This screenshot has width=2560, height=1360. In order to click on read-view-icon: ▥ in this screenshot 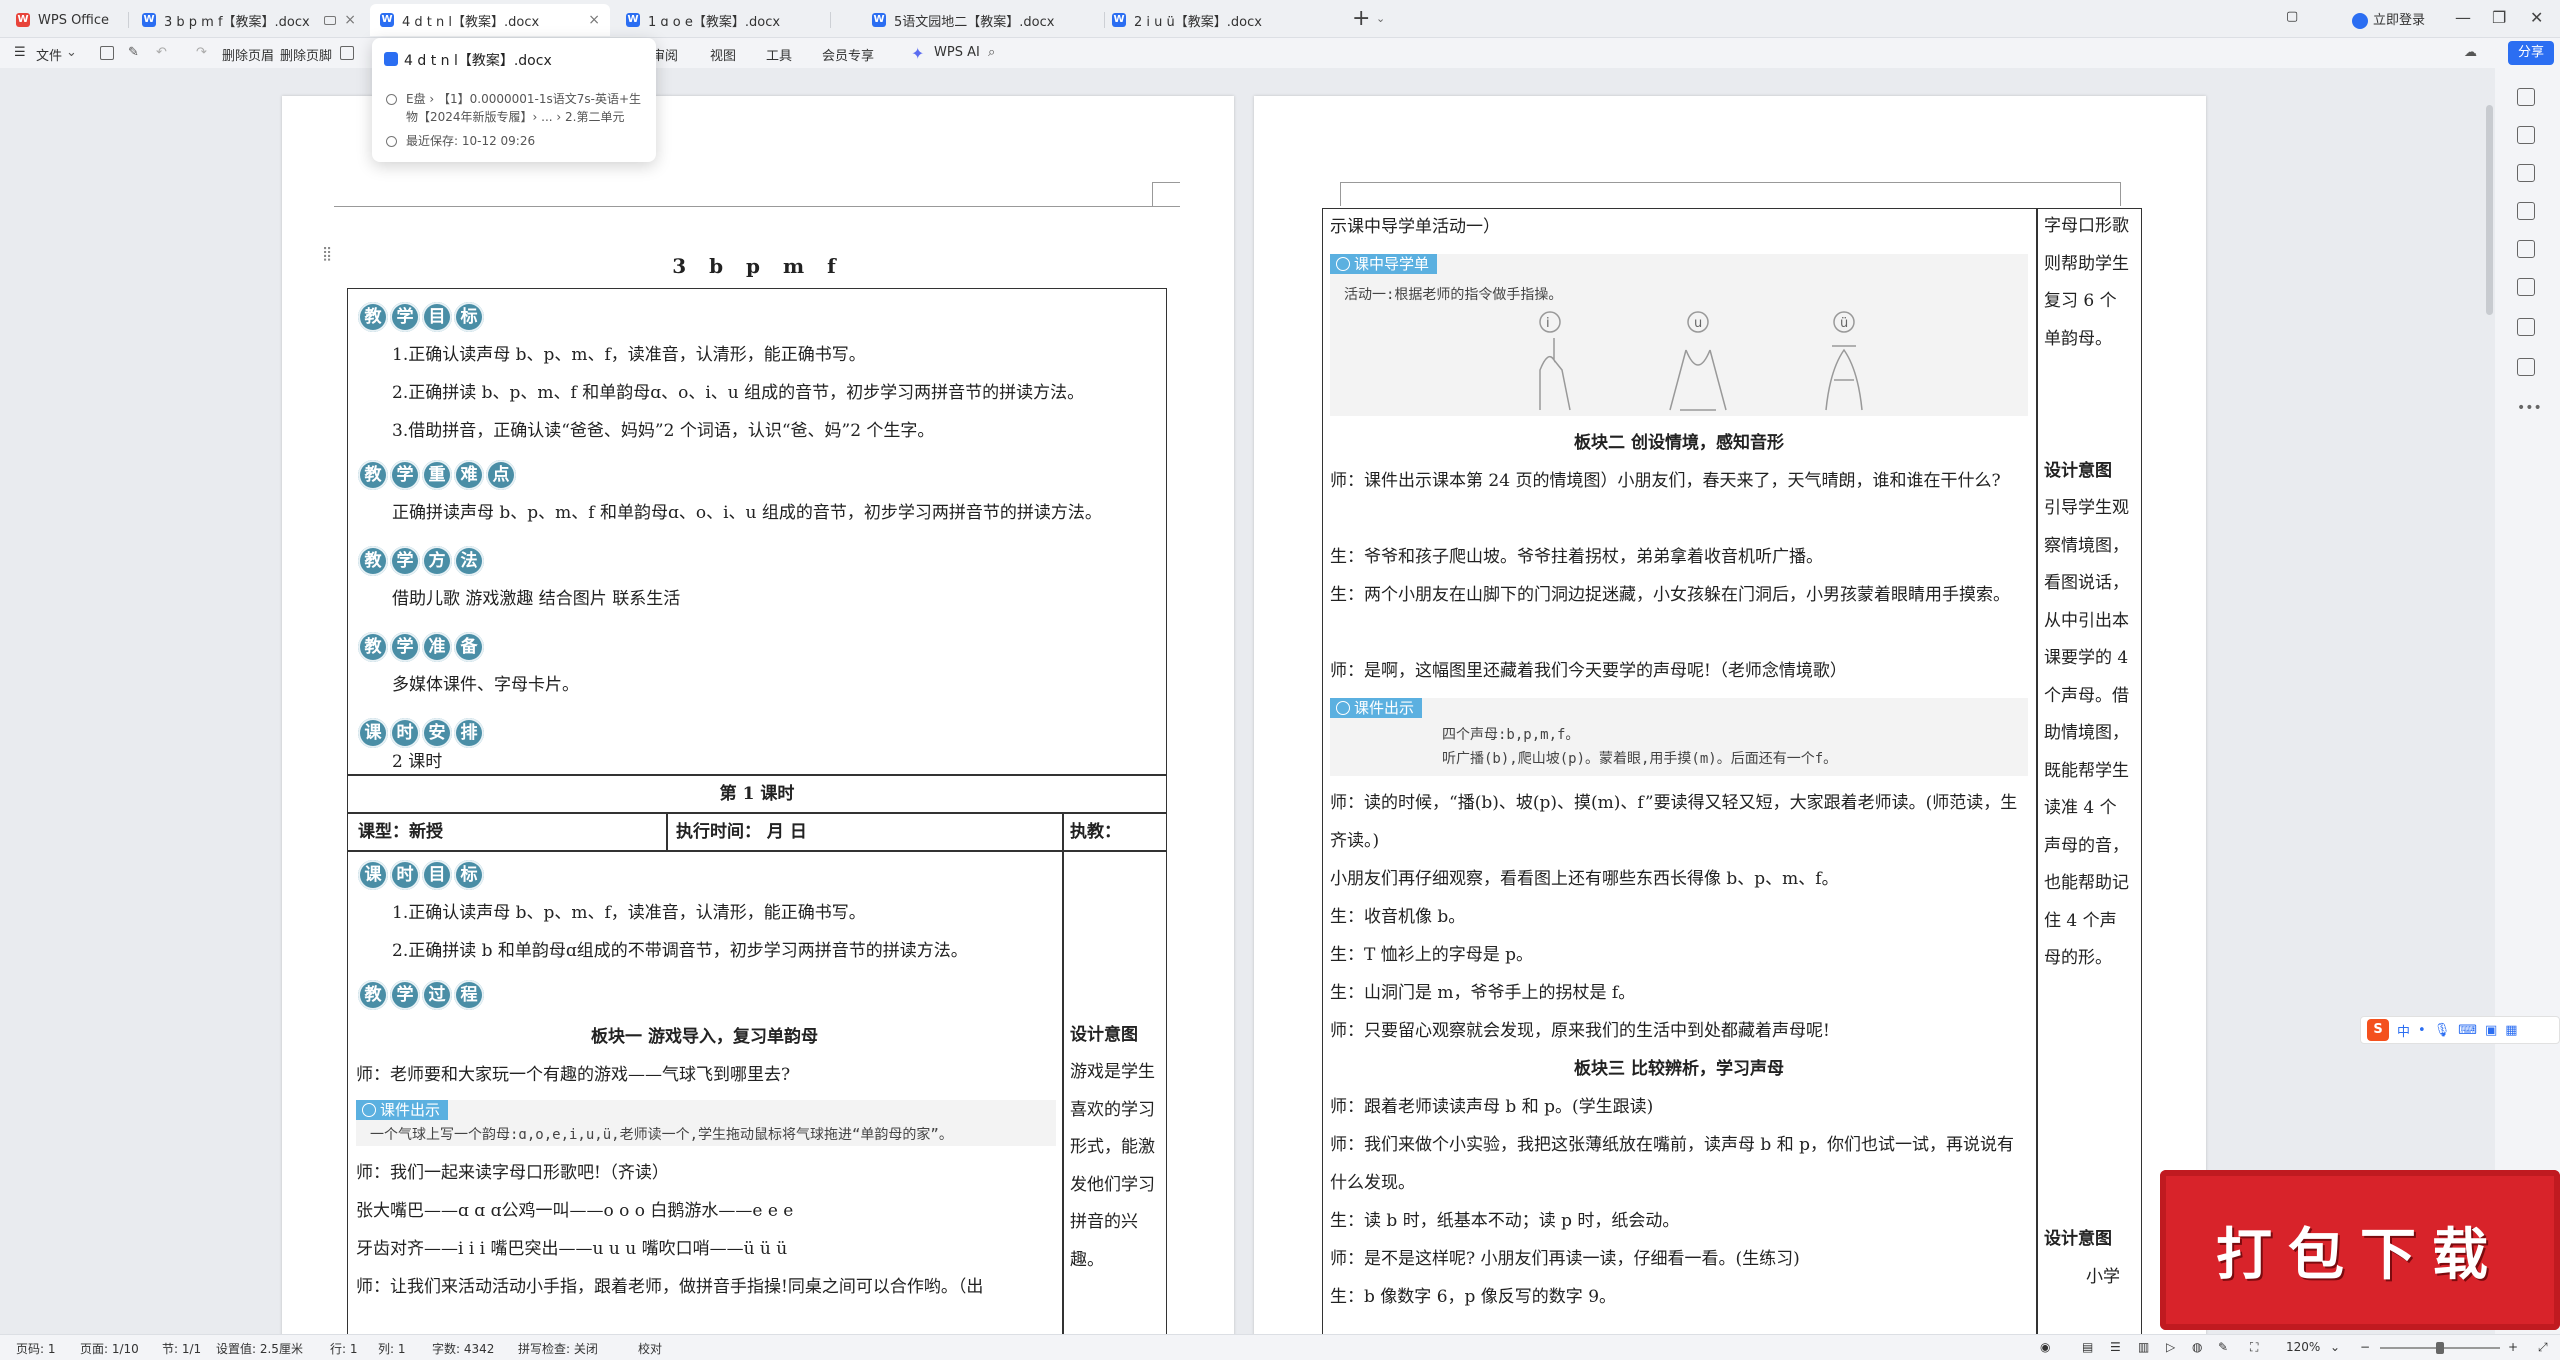, I will do `click(2143, 1347)`.